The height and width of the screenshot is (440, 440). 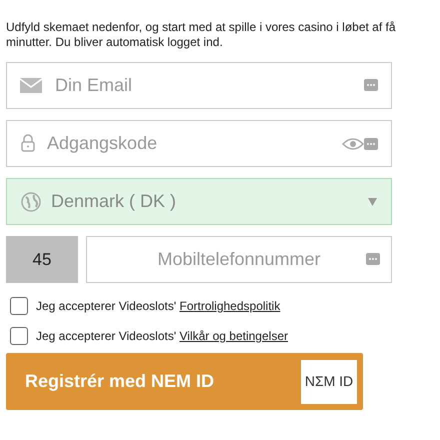 What do you see at coordinates (42, 259) in the screenshot?
I see `country-code: 45` at bounding box center [42, 259].